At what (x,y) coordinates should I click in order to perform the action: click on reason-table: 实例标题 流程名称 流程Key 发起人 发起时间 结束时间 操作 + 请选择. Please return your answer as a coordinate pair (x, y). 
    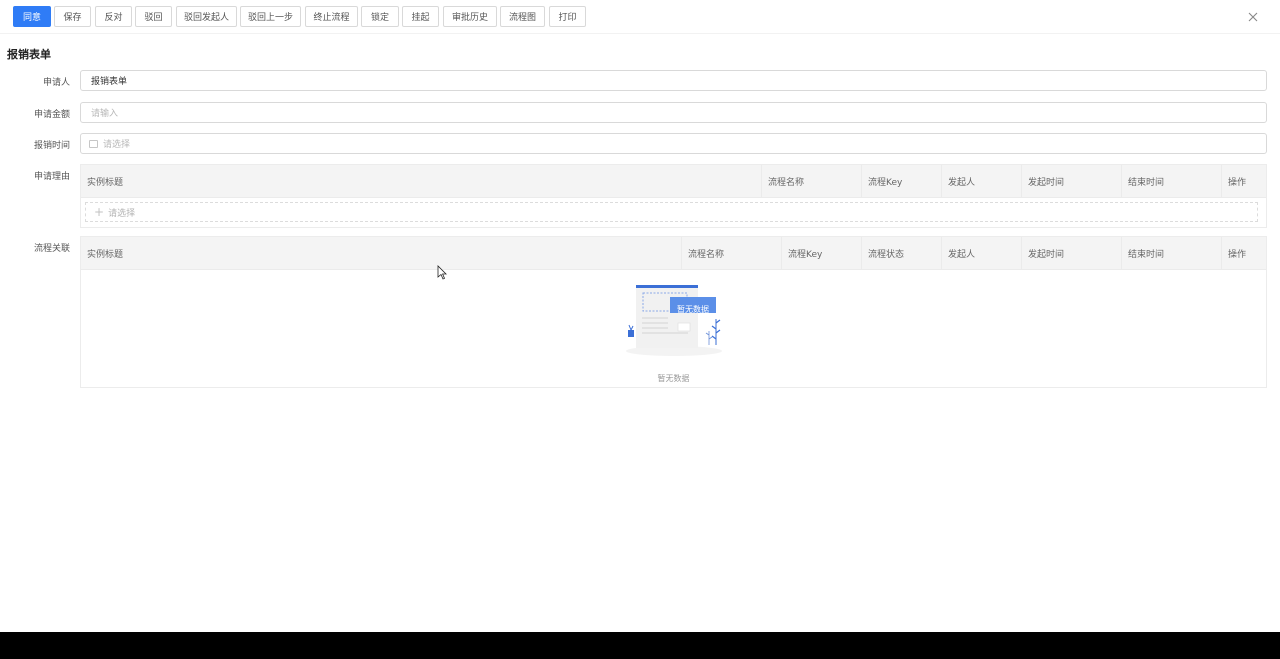
    Looking at the image, I should click on (673, 196).